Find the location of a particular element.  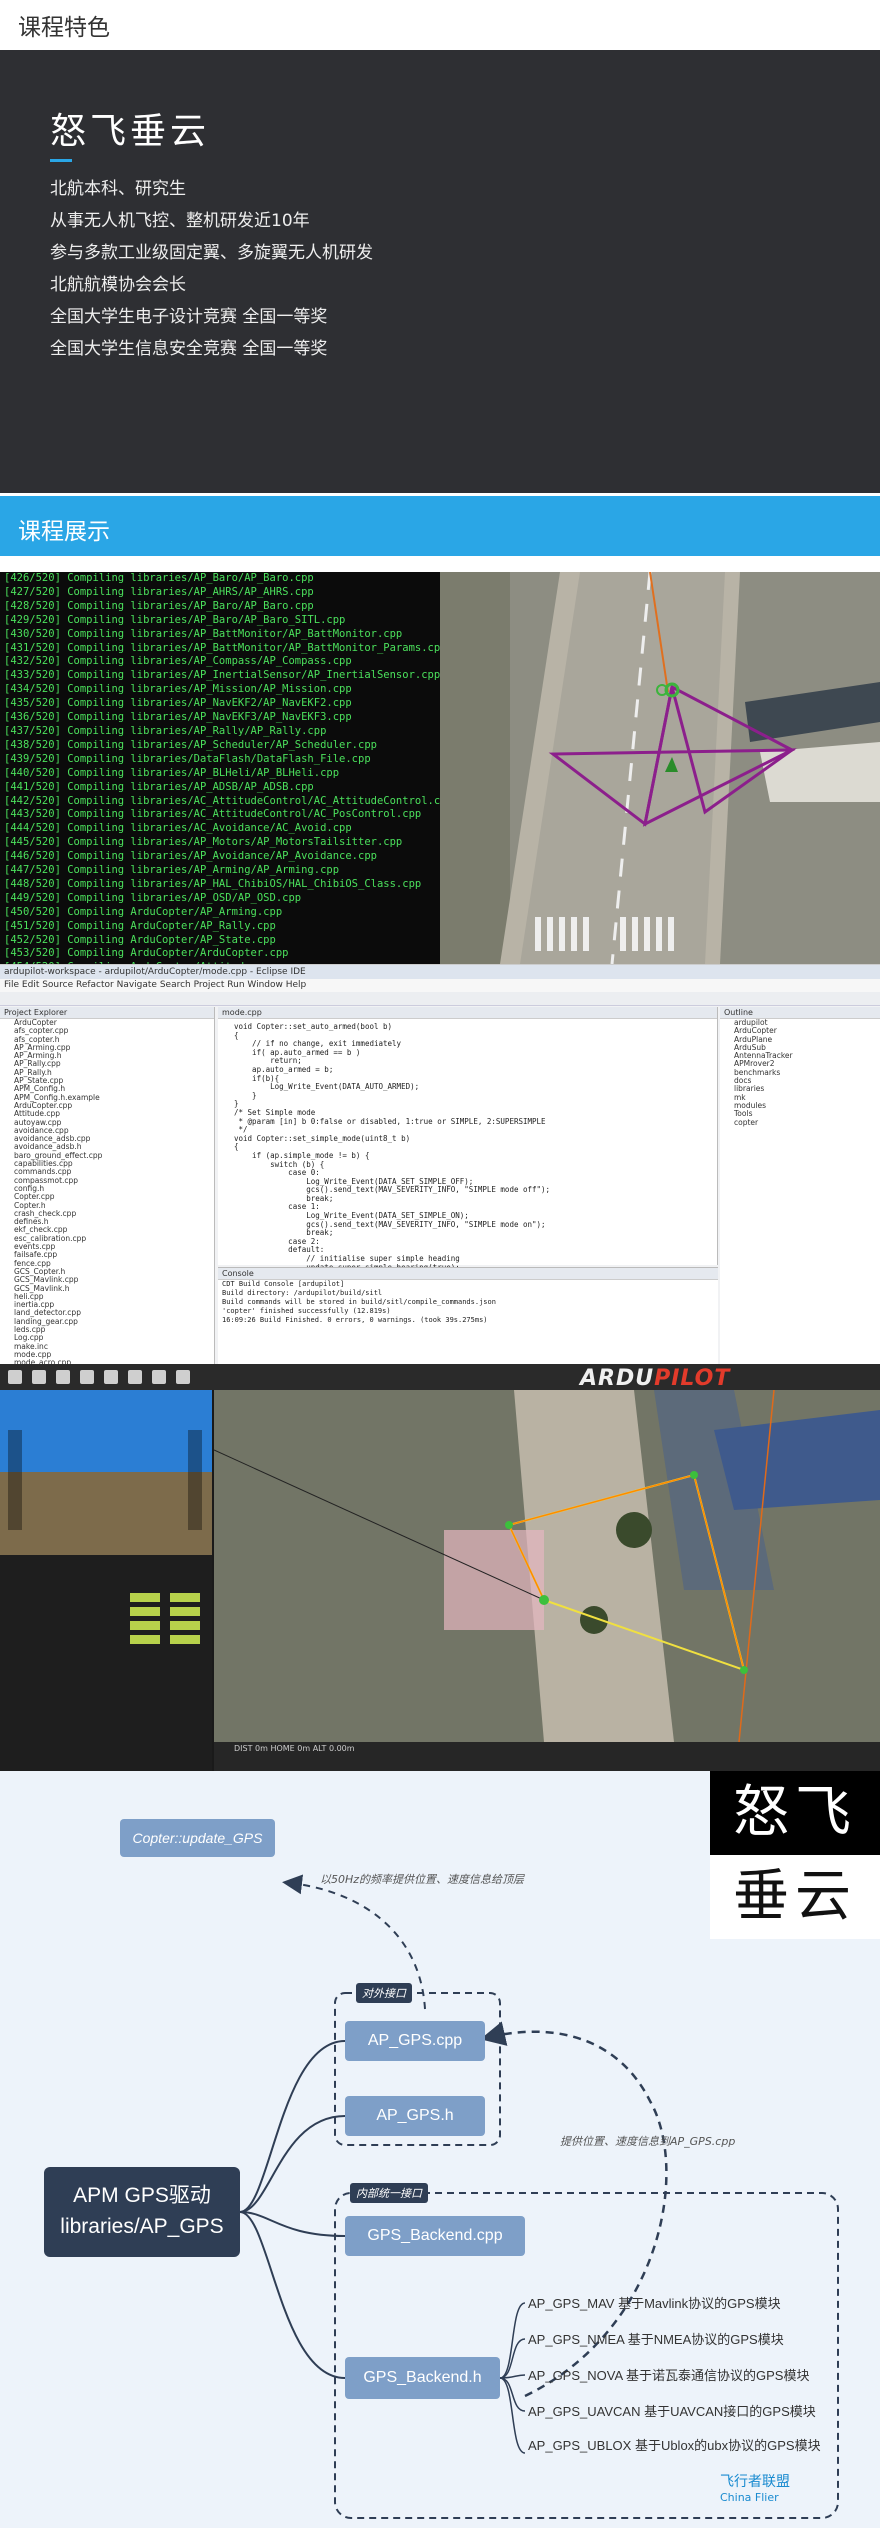

annotation-mid: 提供位置、速度信息到AP_GPS.cpp is located at coordinates (648, 2141).